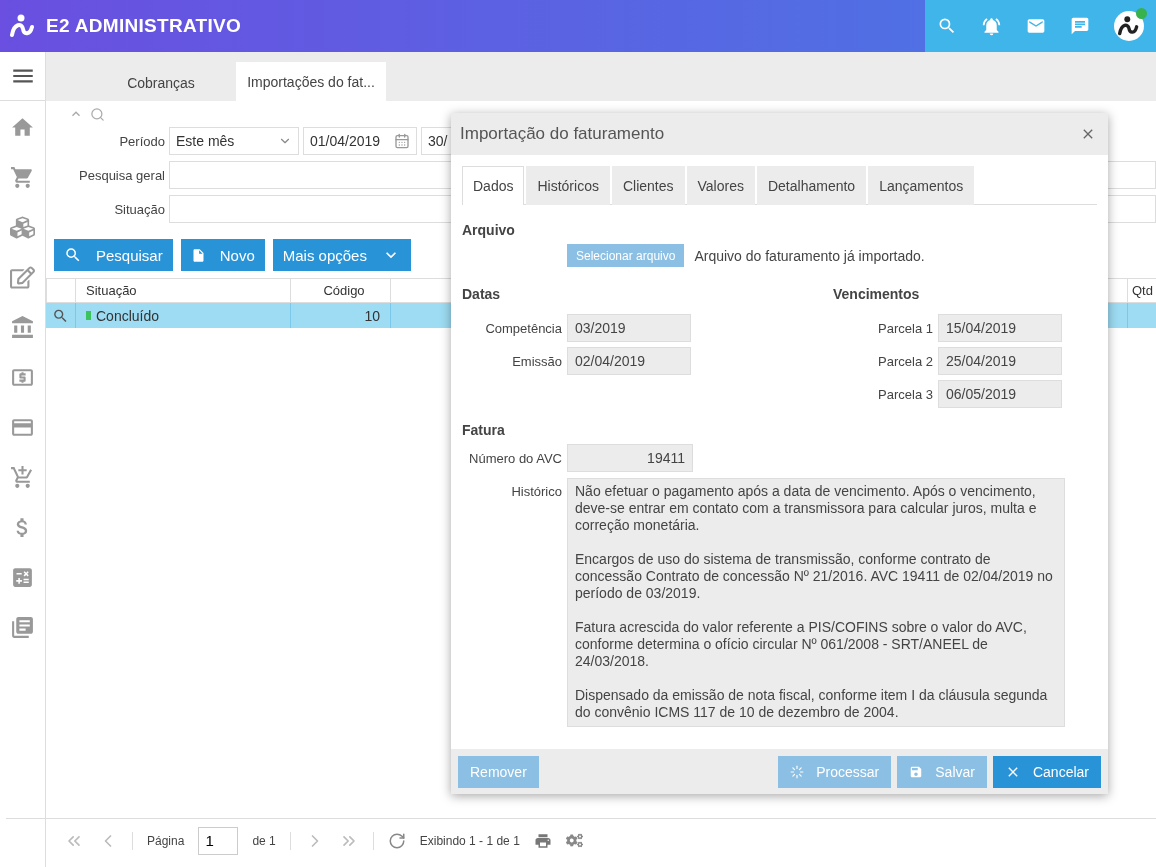 This screenshot has width=1156, height=867. I want to click on field-label: Parcela 3, so click(905, 394).